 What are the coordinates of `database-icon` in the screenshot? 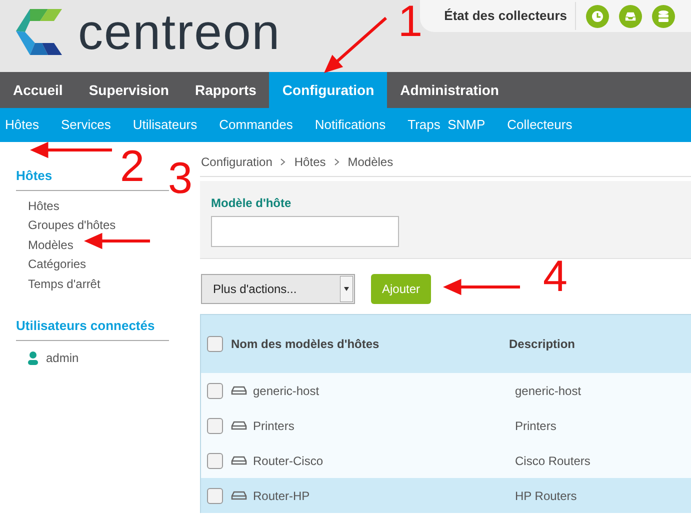 It's located at (663, 16).